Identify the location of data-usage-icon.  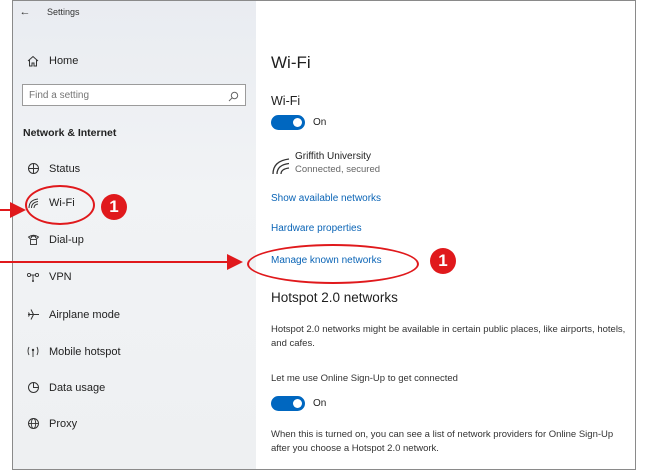
(33, 387).